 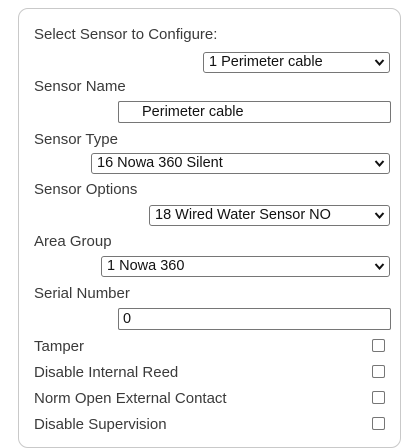 I want to click on disable-internal-reed-label: Disable Internal Reed, so click(x=106, y=372).